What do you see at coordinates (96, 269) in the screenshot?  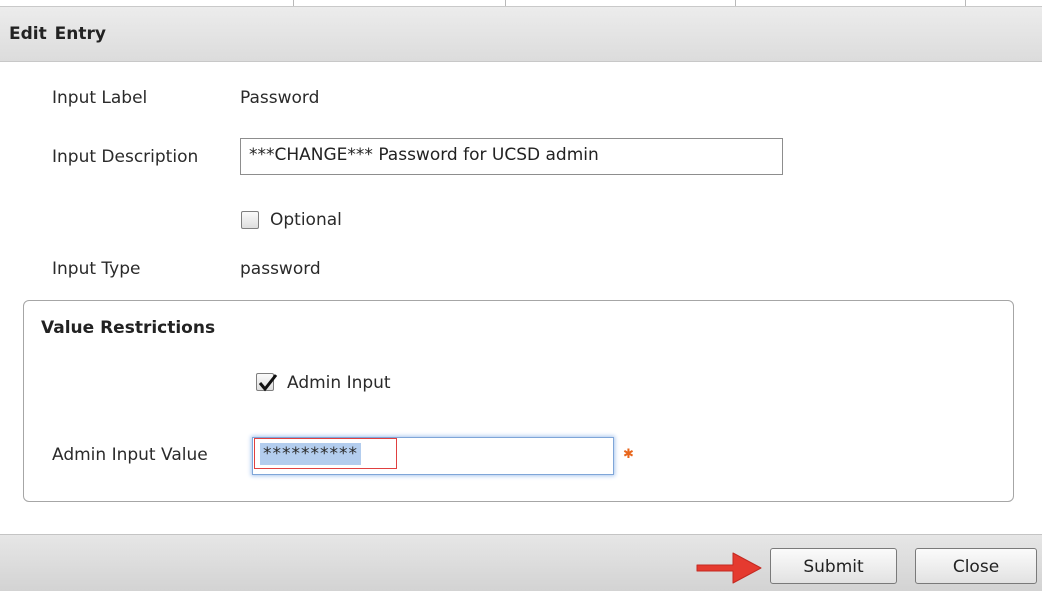 I see `input-type-label: Input Type` at bounding box center [96, 269].